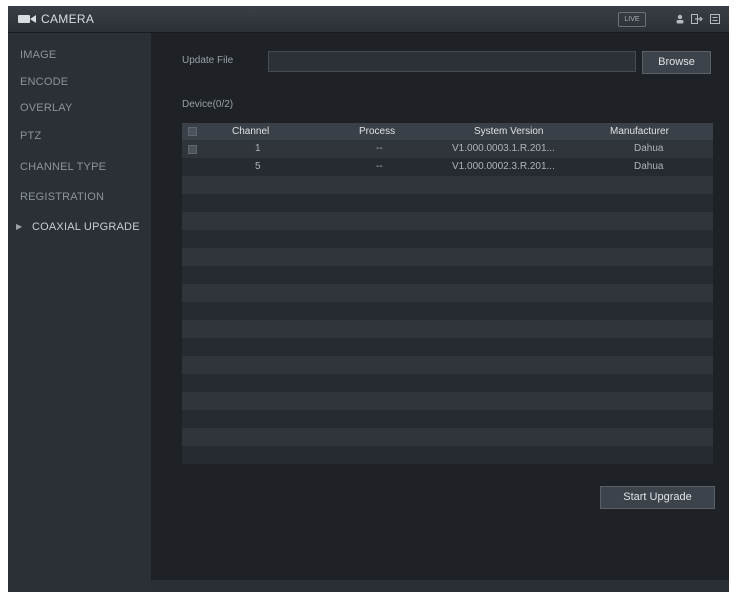 This screenshot has width=745, height=598. What do you see at coordinates (377, 131) in the screenshot?
I see `column-header-process: Process` at bounding box center [377, 131].